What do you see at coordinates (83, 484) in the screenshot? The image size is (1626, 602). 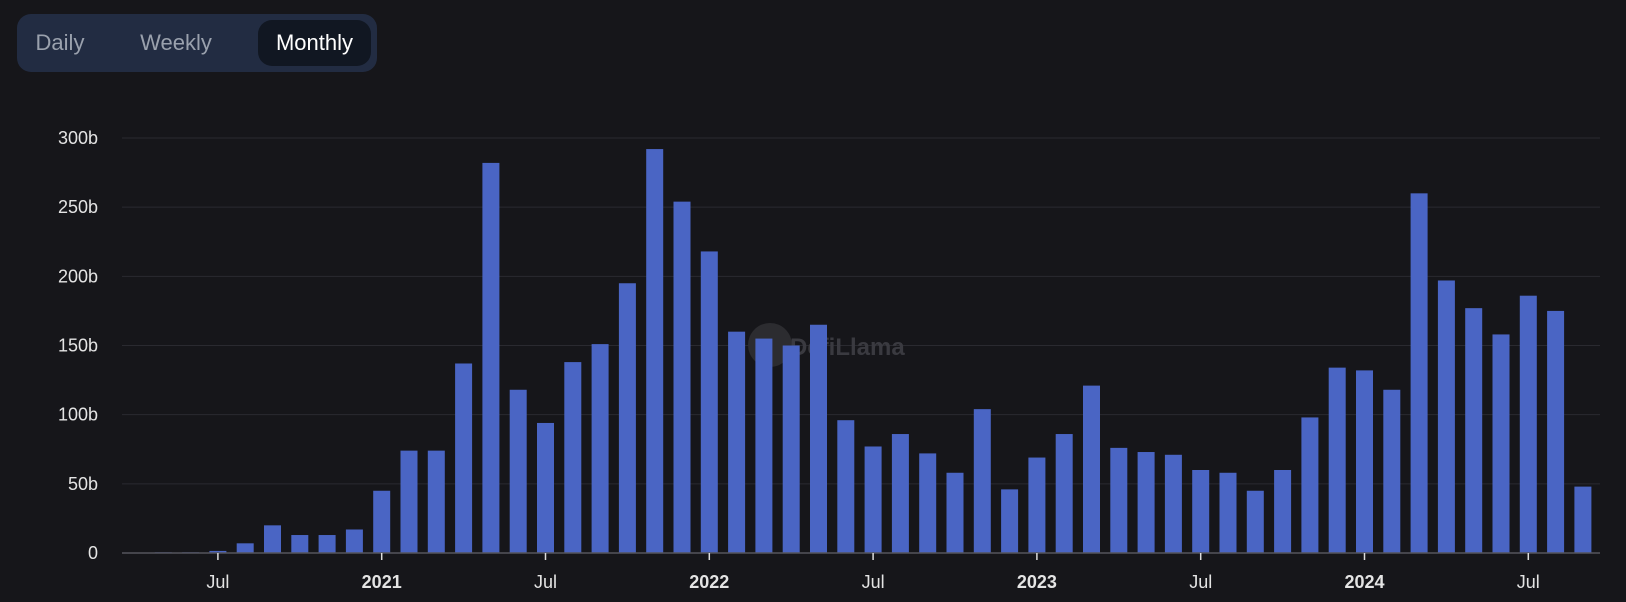 I see `y-tick-label: 50b` at bounding box center [83, 484].